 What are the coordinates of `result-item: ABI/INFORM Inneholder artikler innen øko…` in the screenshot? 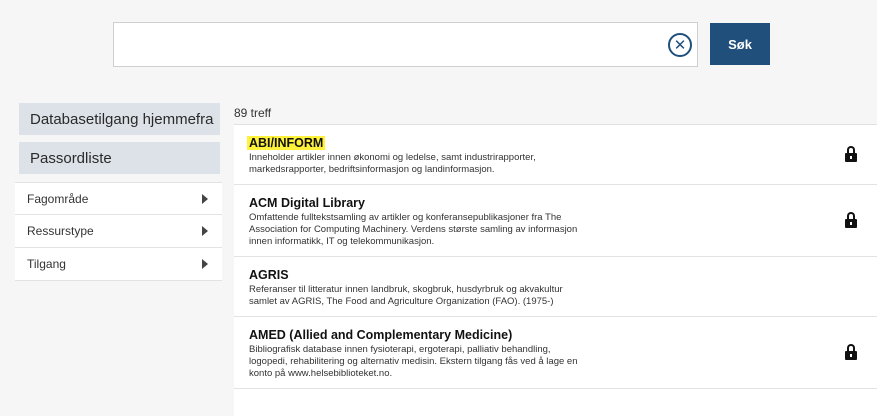 It's located at (555, 155).